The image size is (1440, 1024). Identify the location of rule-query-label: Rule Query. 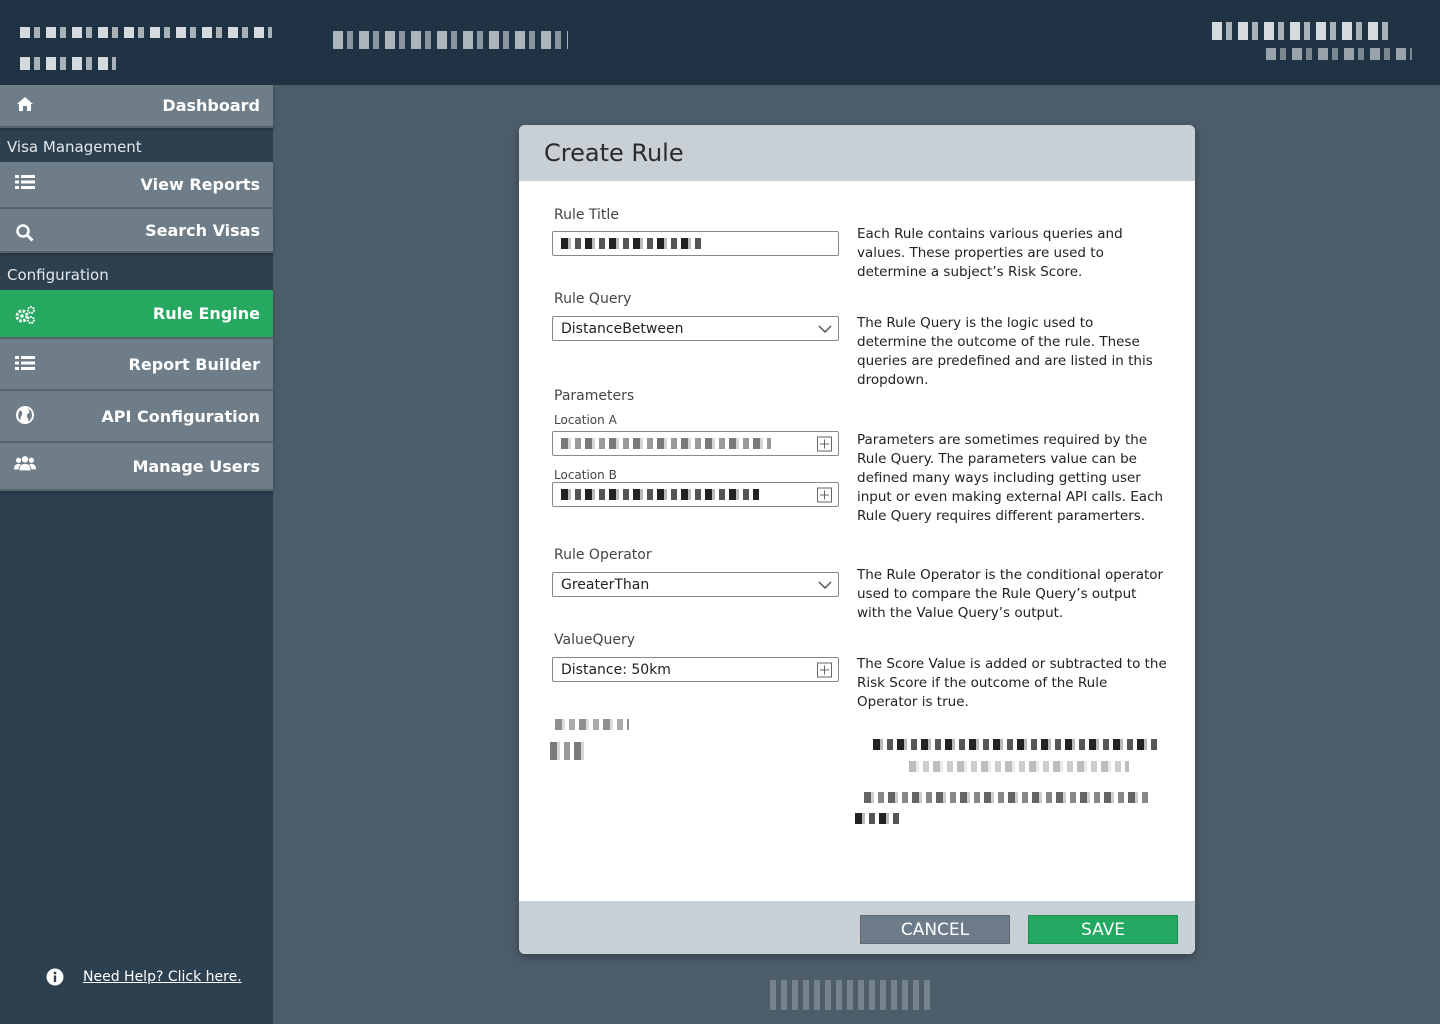
(593, 299).